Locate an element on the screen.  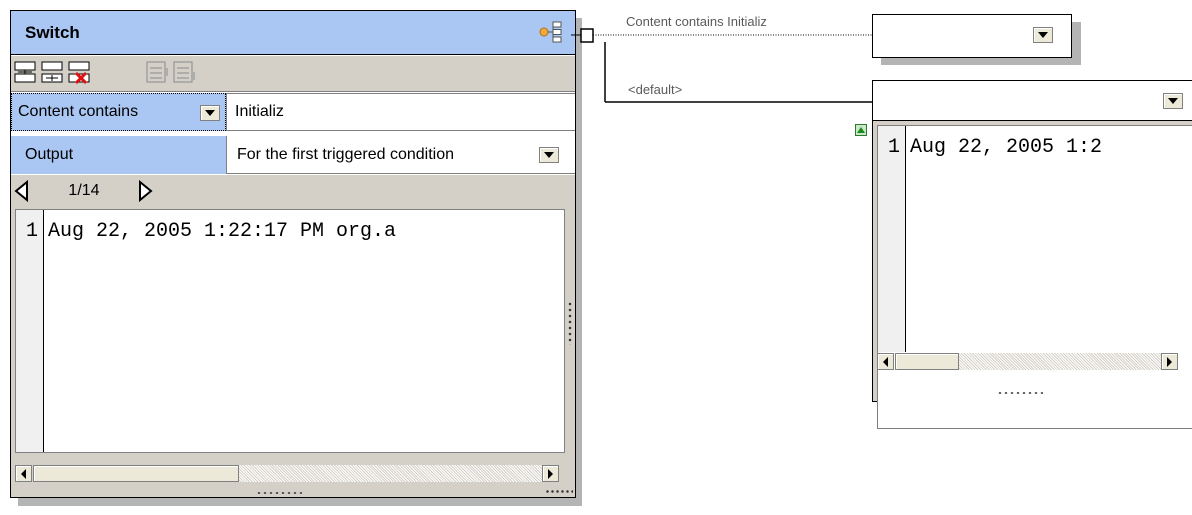
tree-switch-icon is located at coordinates (551, 32).